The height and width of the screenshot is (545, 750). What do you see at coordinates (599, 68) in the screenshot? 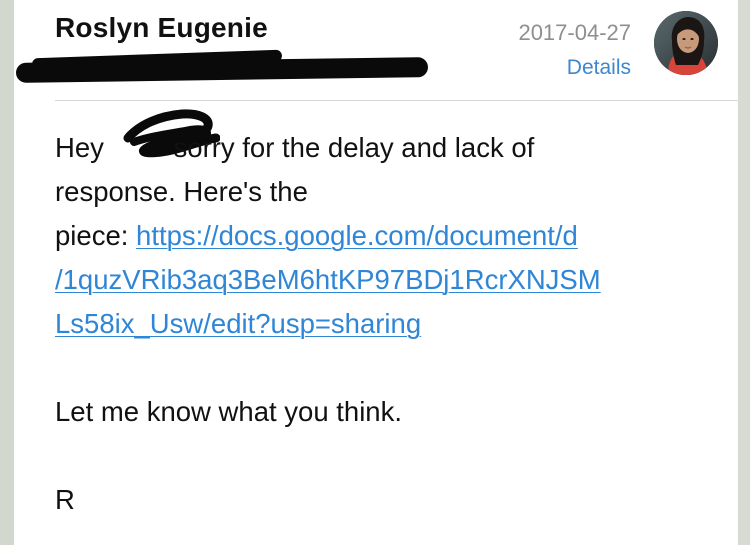
I see `details-link: Details` at bounding box center [599, 68].